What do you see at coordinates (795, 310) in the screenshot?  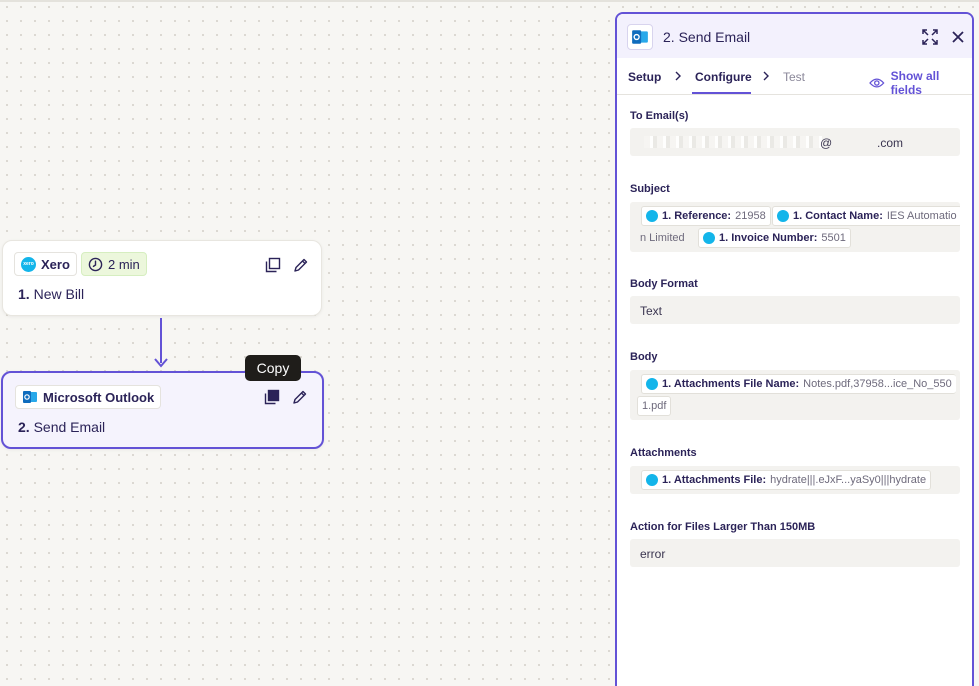 I see `body-format-field: Text` at bounding box center [795, 310].